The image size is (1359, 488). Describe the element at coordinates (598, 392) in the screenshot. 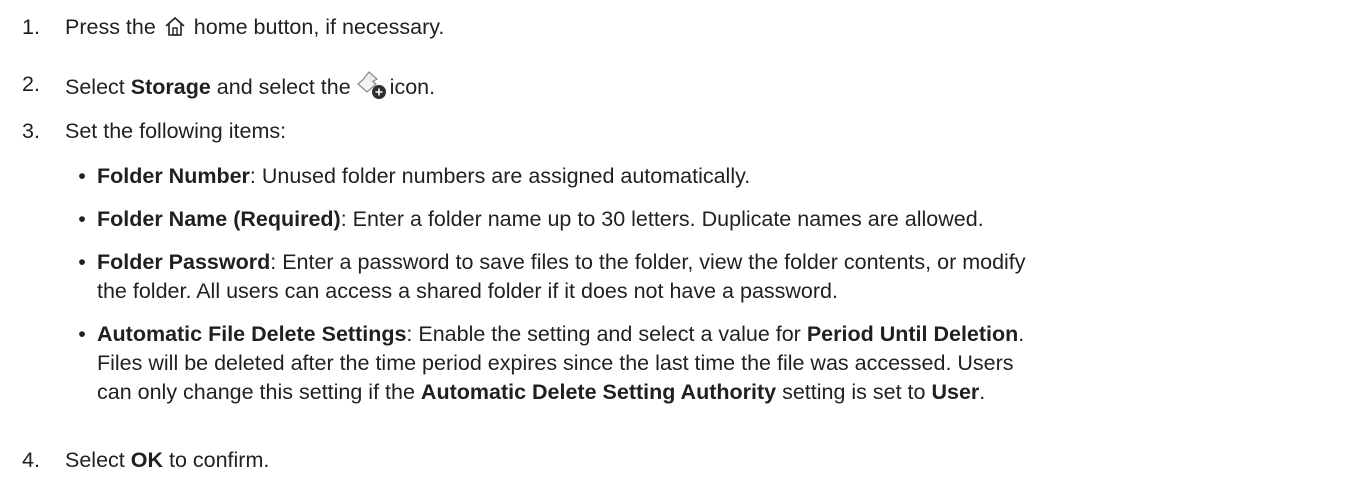

I see `authority-term: Automatic Delete Setting Authority` at that location.